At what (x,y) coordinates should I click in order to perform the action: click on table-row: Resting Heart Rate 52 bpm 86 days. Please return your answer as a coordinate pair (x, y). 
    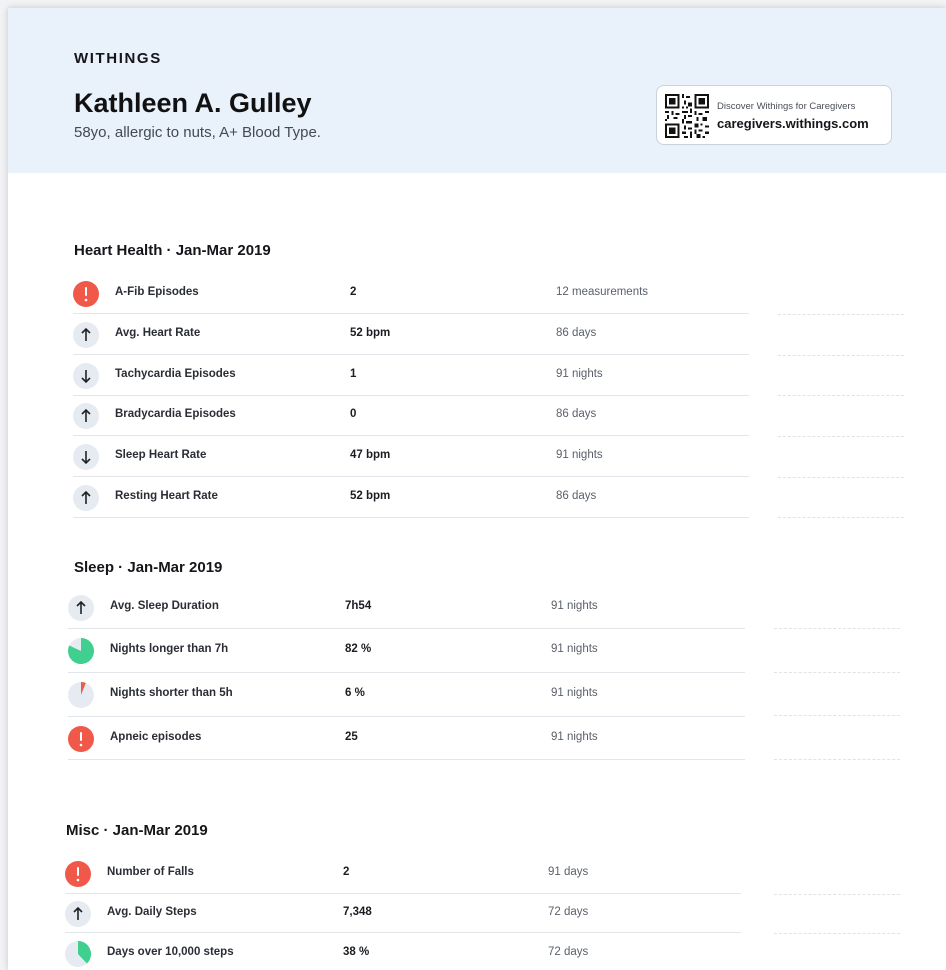
    Looking at the image, I should click on (411, 498).